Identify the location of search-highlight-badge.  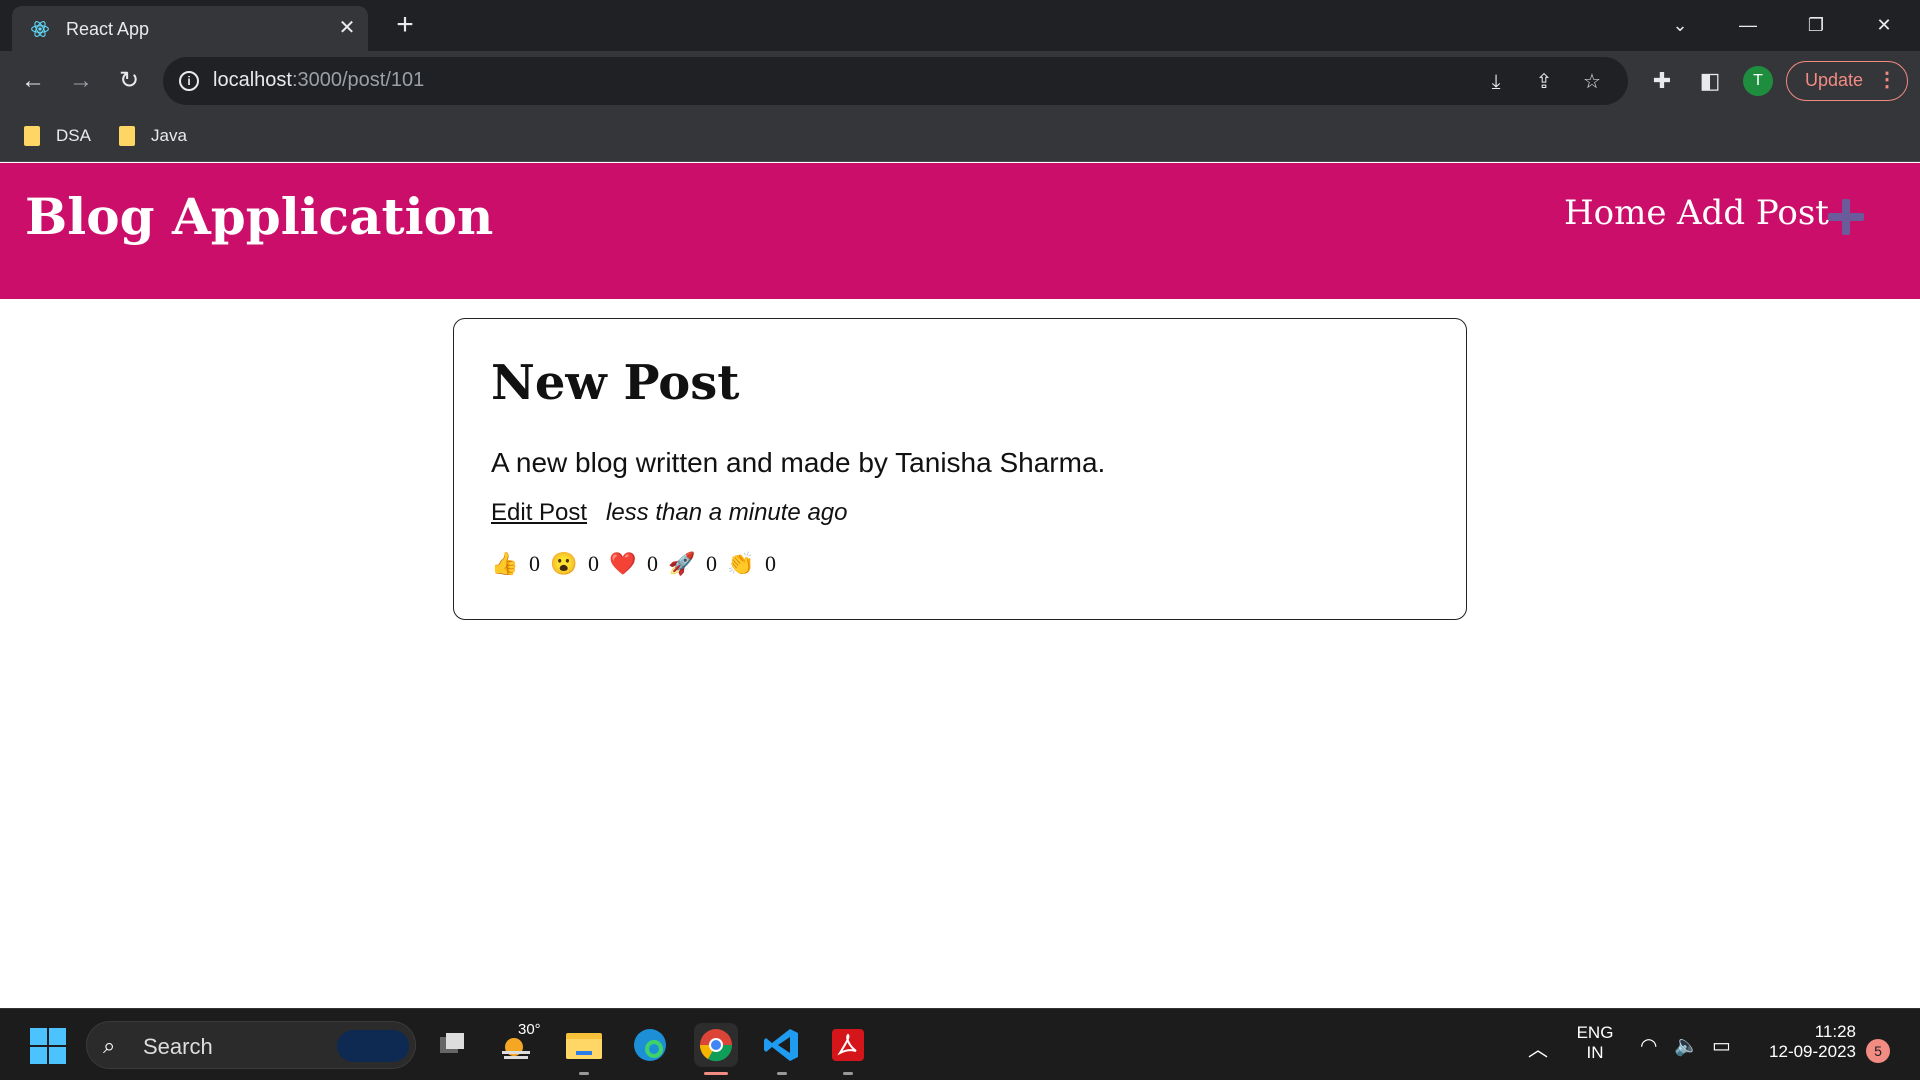
(373, 1046).